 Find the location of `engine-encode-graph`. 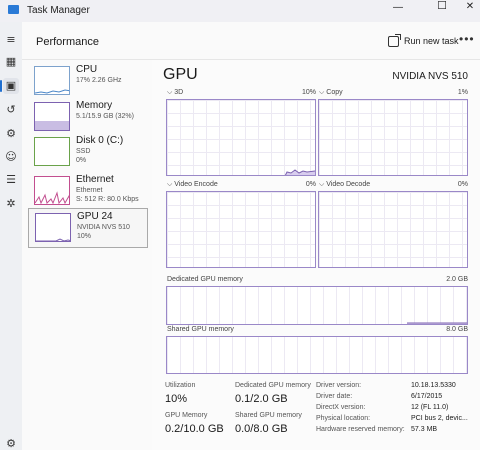

engine-encode-graph is located at coordinates (241, 229).